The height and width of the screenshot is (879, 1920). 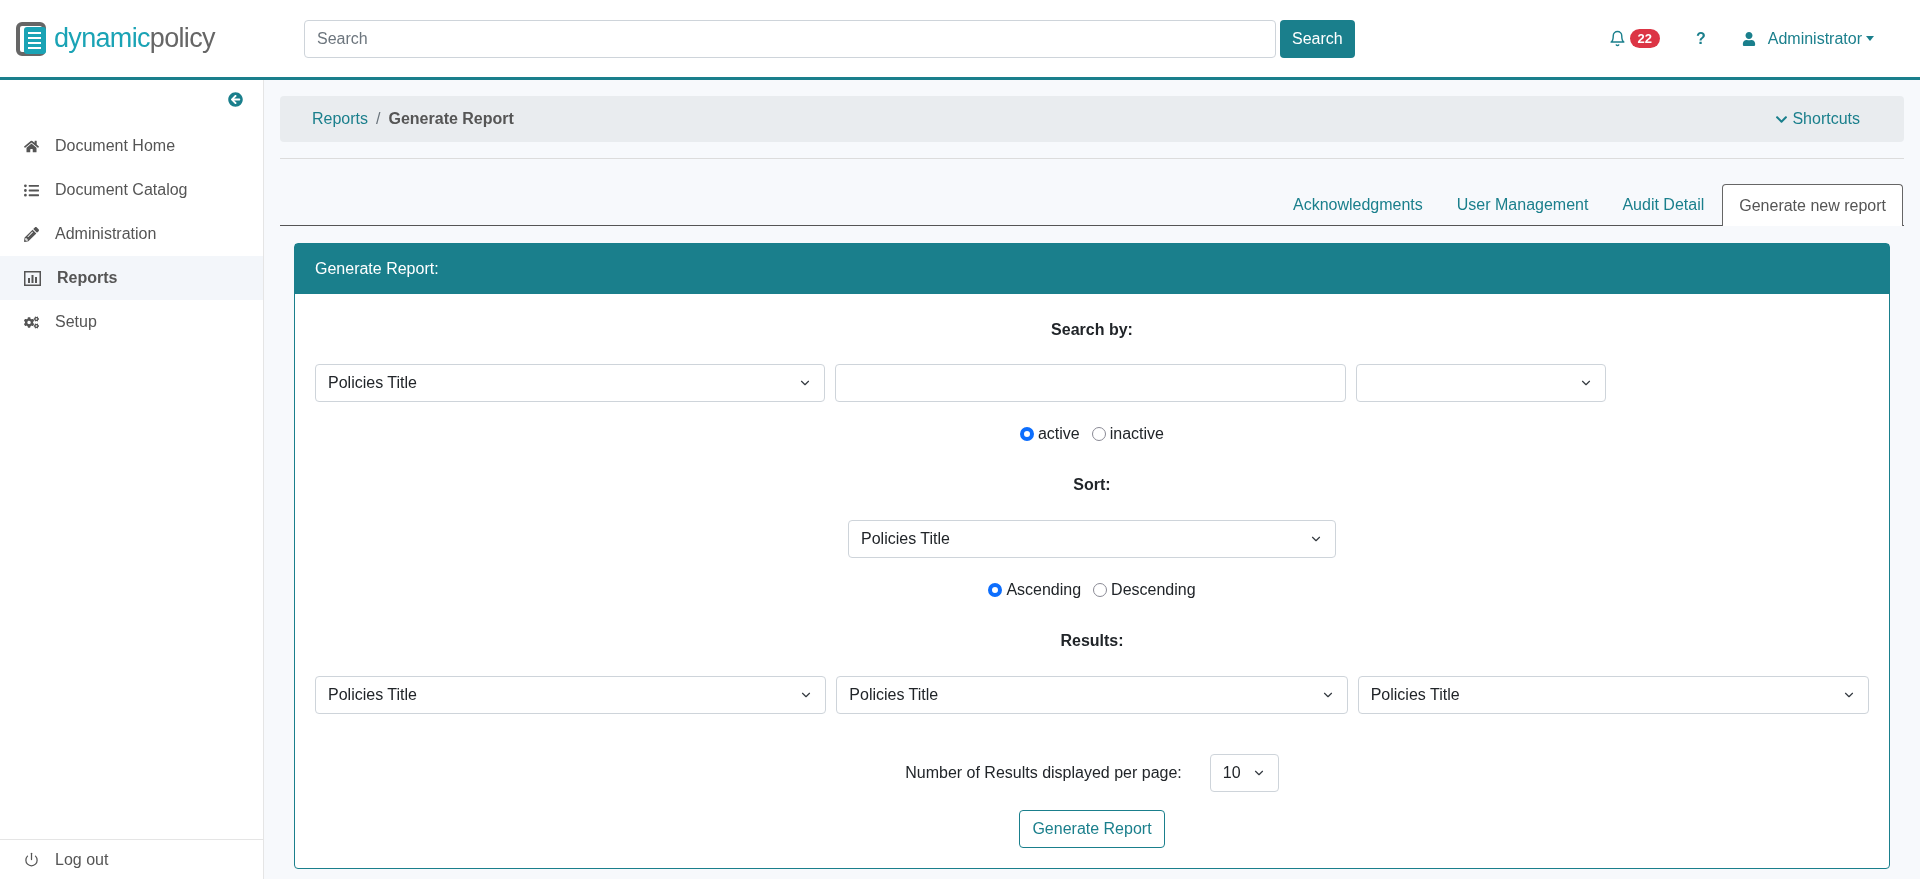 I want to click on sidebar-item: Setup, so click(x=131, y=322).